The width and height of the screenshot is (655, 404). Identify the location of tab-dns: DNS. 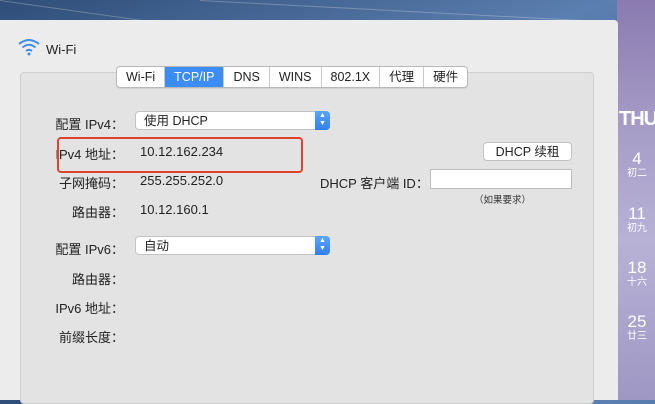
(247, 77).